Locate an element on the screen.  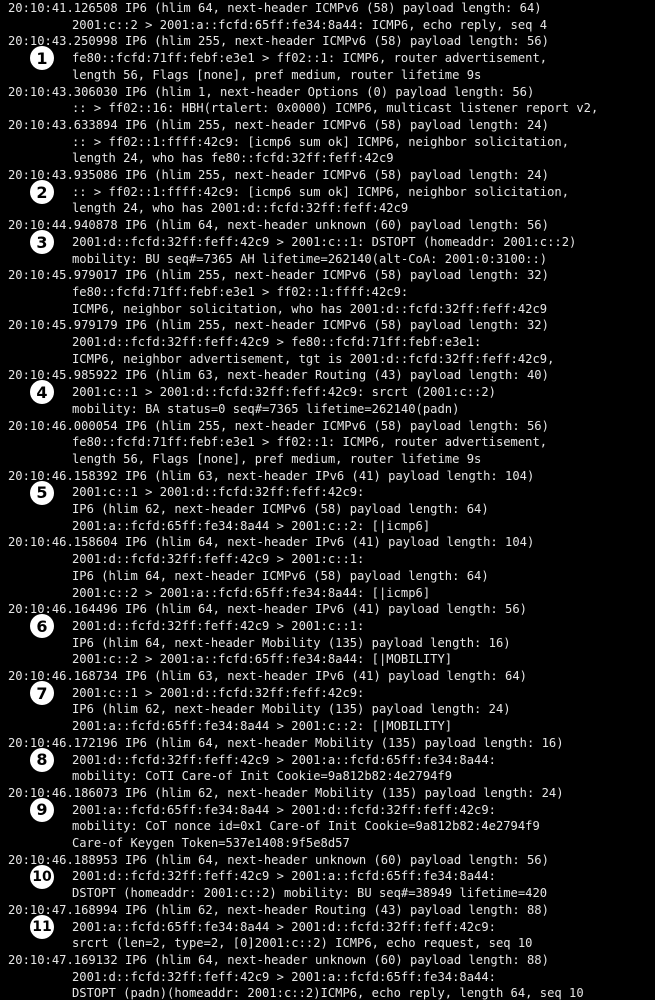
step-marker-2: 2 is located at coordinates (42, 192).